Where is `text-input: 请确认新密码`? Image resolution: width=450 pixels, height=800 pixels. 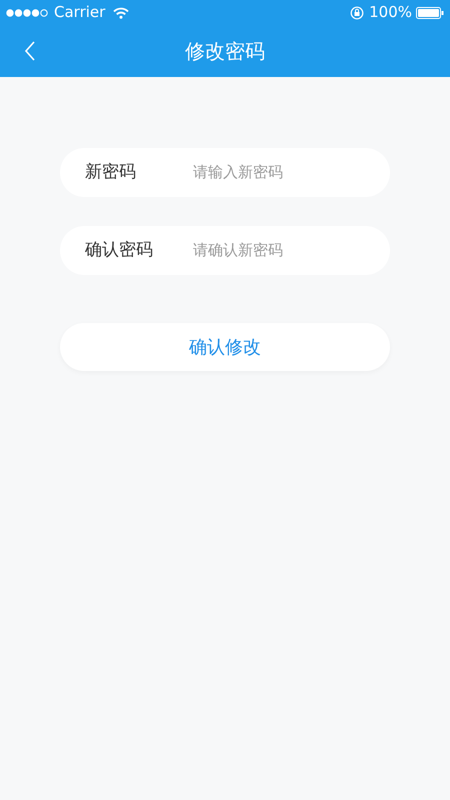 text-input: 请确认新密码 is located at coordinates (291, 250).